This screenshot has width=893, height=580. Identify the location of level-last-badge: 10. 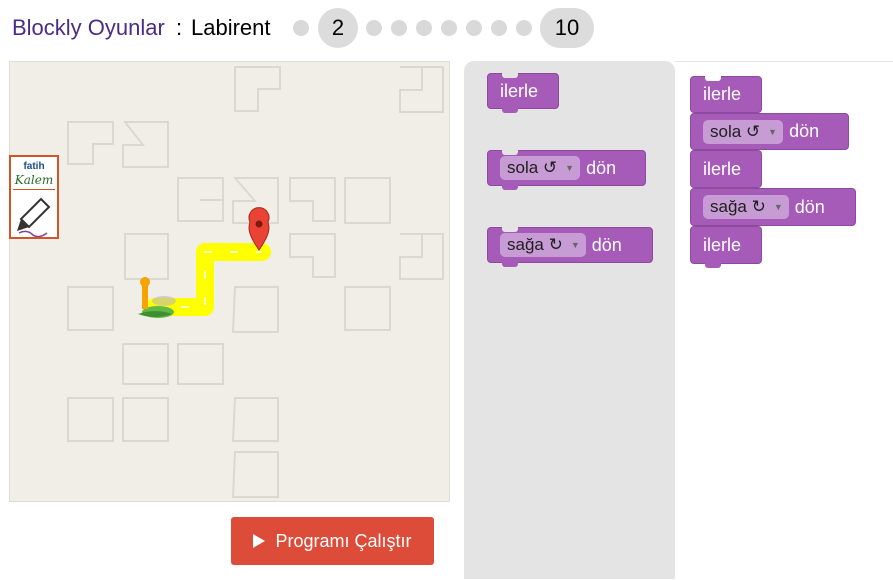
(567, 28).